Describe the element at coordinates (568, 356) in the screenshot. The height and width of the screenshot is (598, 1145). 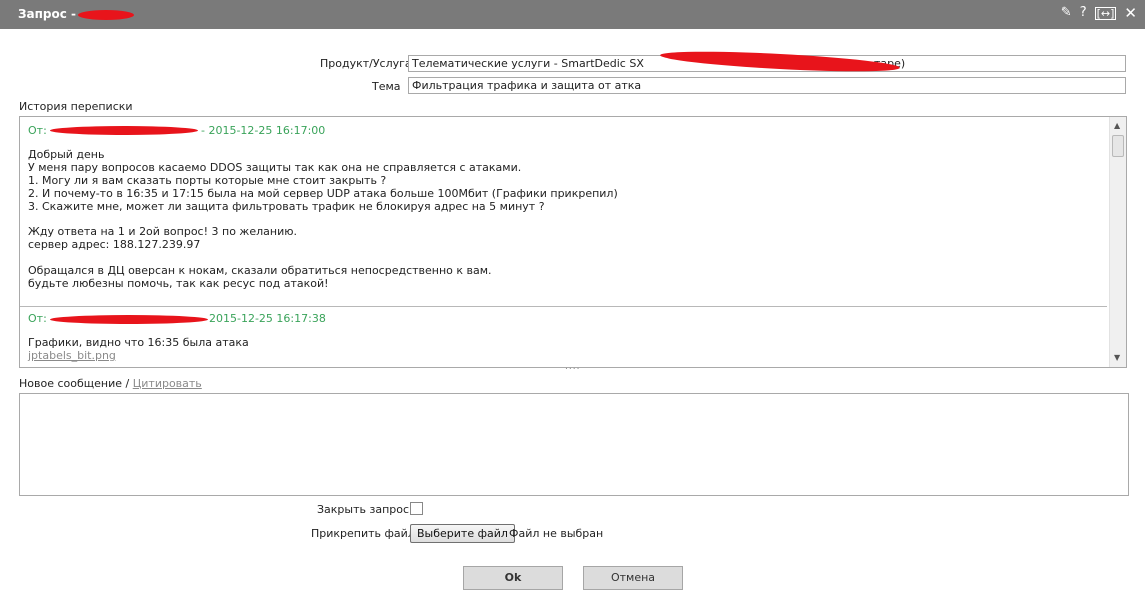
I see `attachment-link: jptabels_bit.png` at that location.